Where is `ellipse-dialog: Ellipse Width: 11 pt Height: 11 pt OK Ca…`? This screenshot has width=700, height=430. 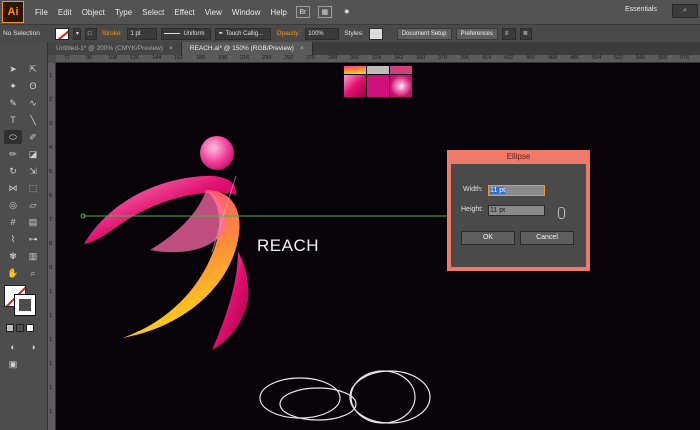
ellipse-dialog: Ellipse Width: 11 pt Height: 11 pt OK Ca… is located at coordinates (518, 210).